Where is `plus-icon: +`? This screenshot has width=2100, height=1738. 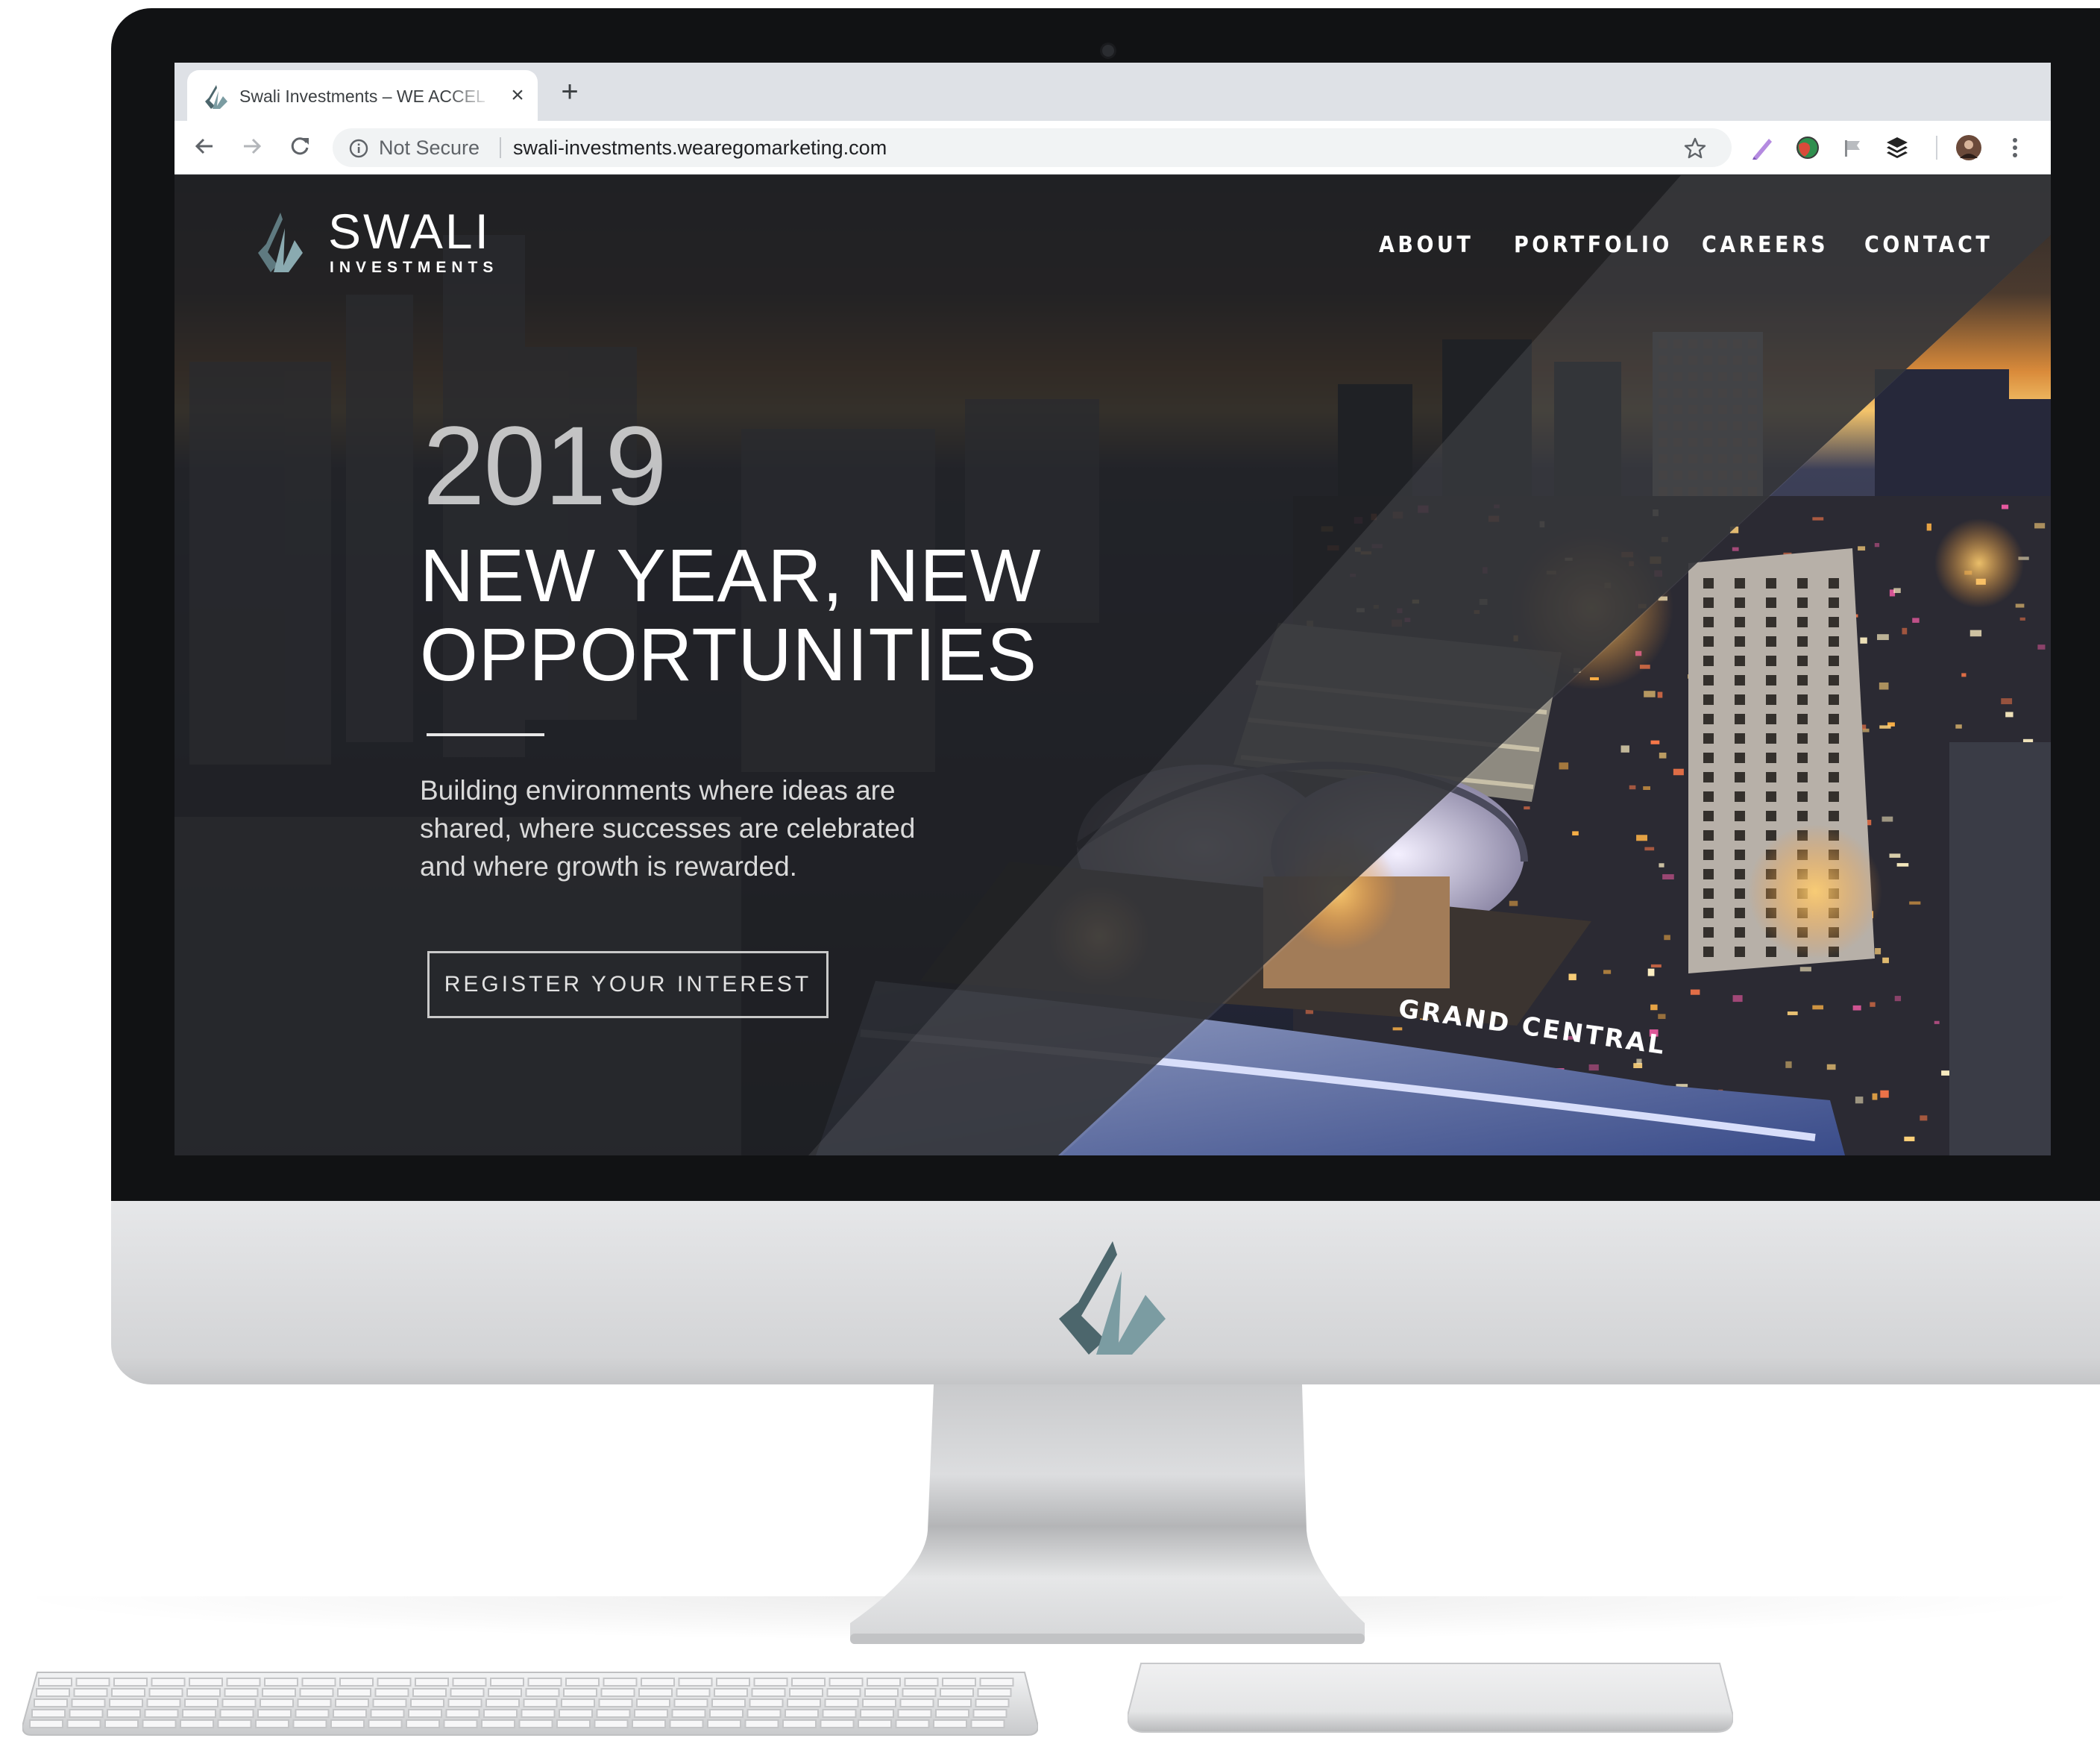 plus-icon: + is located at coordinates (569, 92).